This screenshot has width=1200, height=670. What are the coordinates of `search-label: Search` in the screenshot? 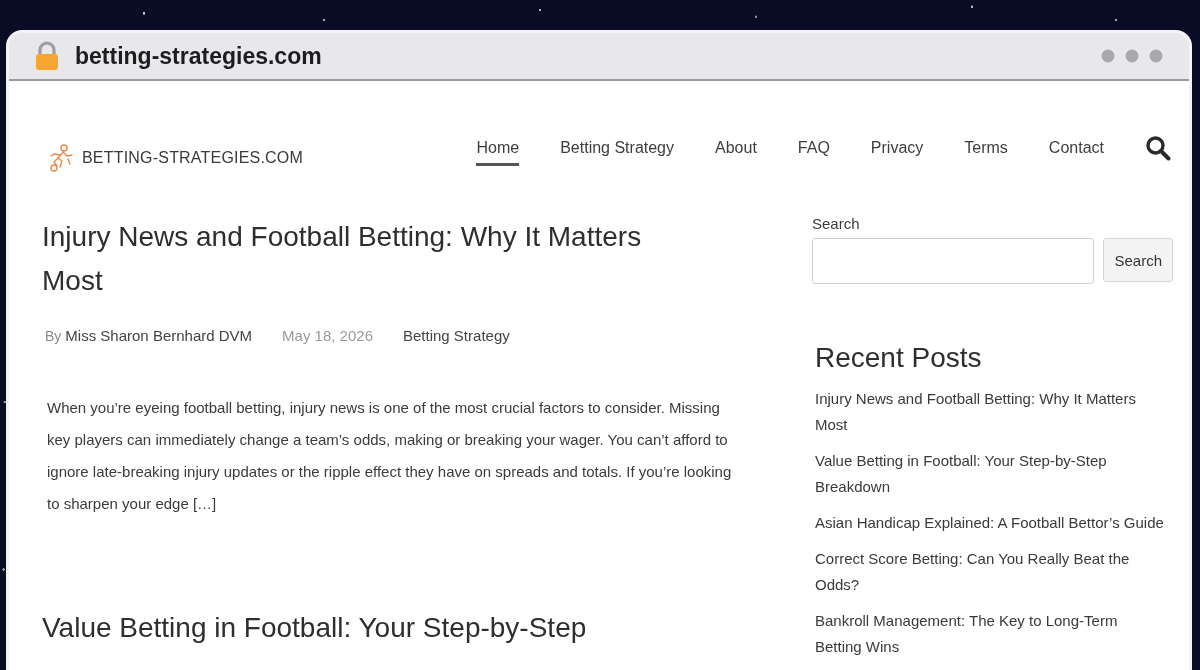 It's located at (836, 223).